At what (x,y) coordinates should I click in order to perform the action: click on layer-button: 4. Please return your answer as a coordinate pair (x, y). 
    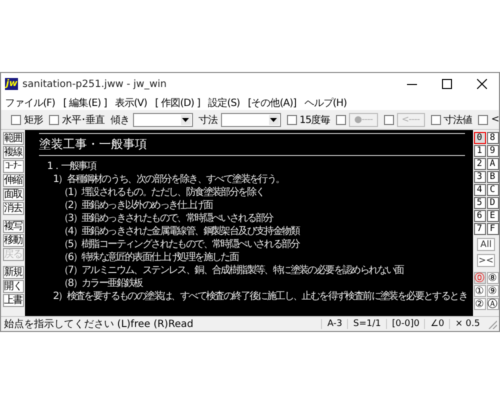
    Looking at the image, I should click on (480, 190).